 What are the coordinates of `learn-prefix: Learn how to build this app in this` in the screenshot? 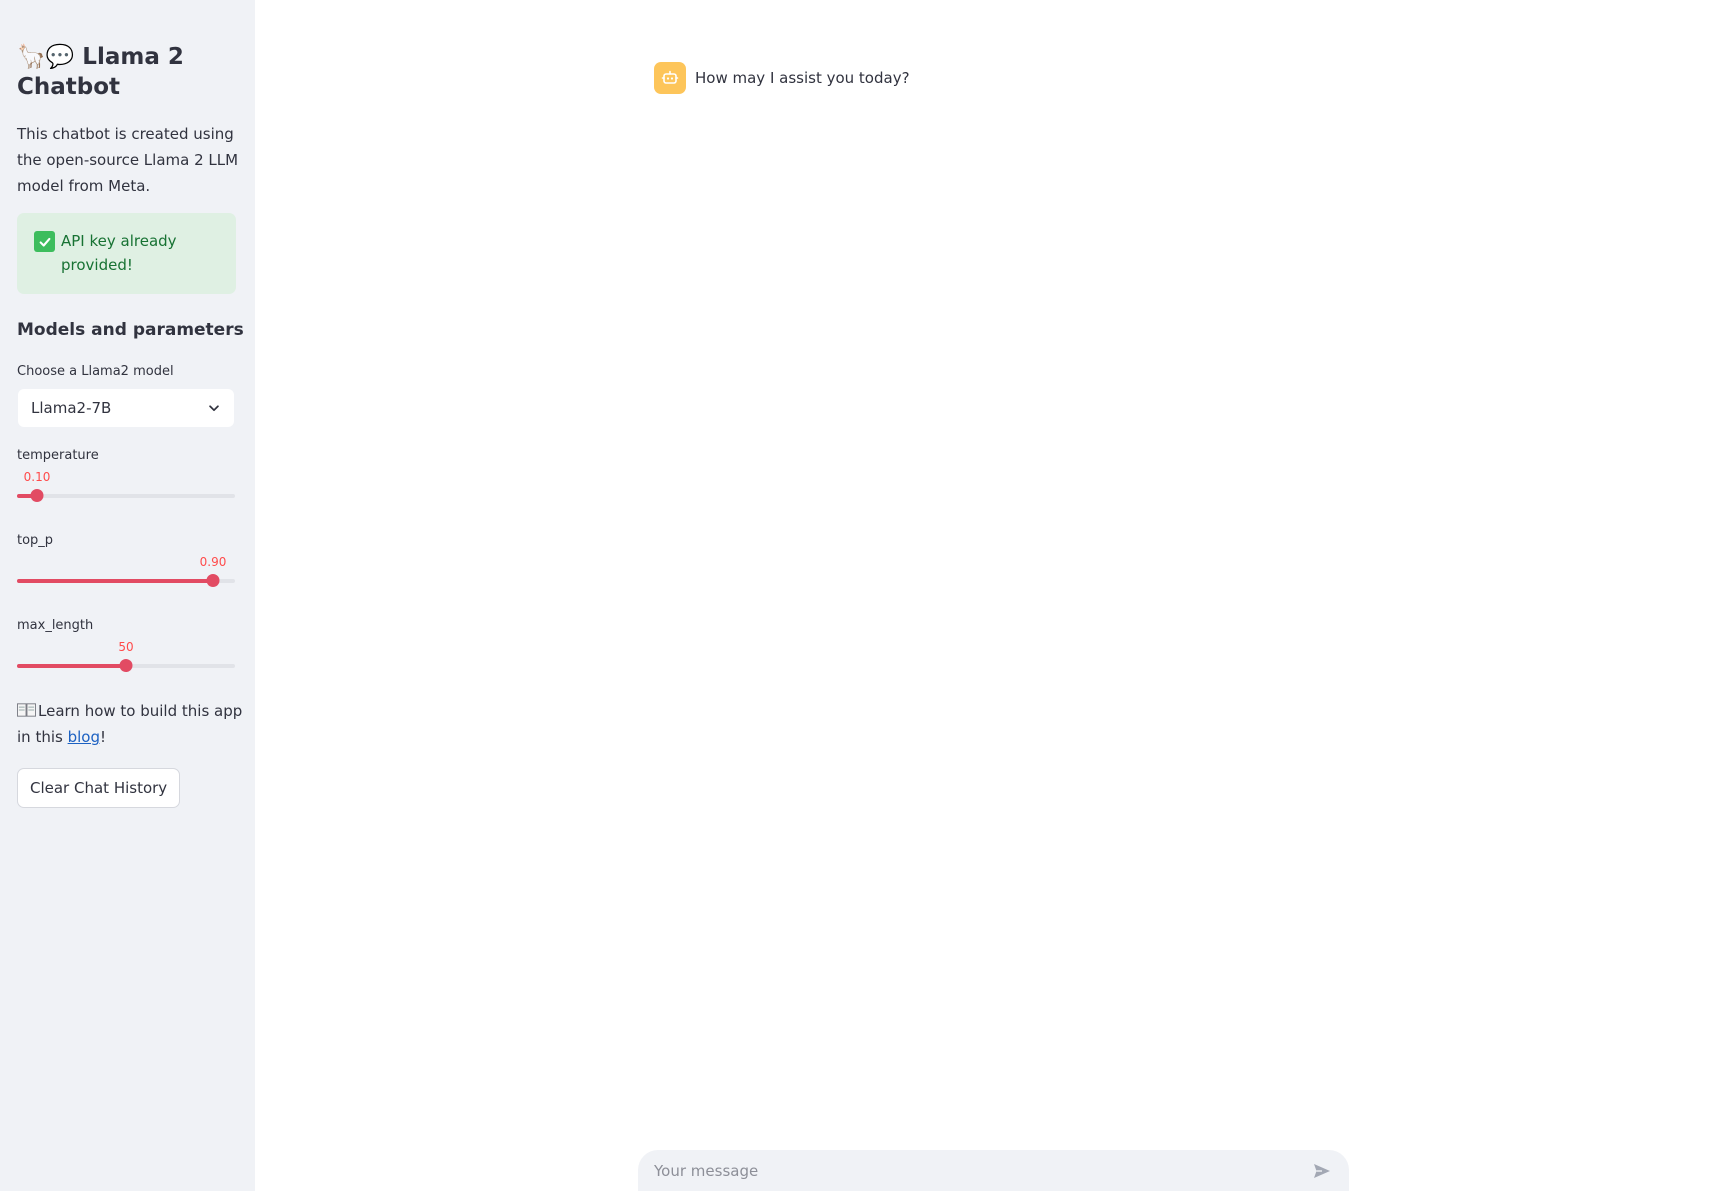 It's located at (130, 724).